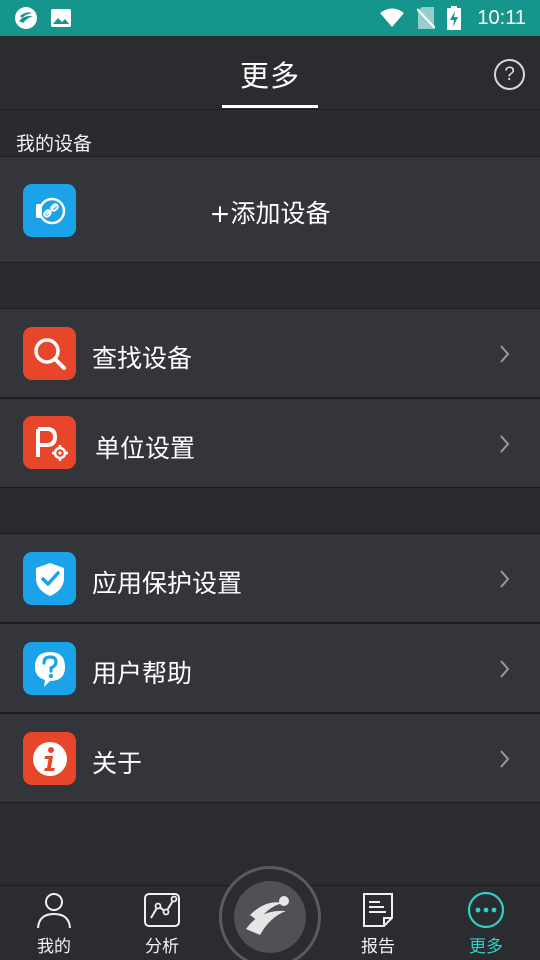 This screenshot has width=540, height=960. I want to click on wifi-icon, so click(392, 17).